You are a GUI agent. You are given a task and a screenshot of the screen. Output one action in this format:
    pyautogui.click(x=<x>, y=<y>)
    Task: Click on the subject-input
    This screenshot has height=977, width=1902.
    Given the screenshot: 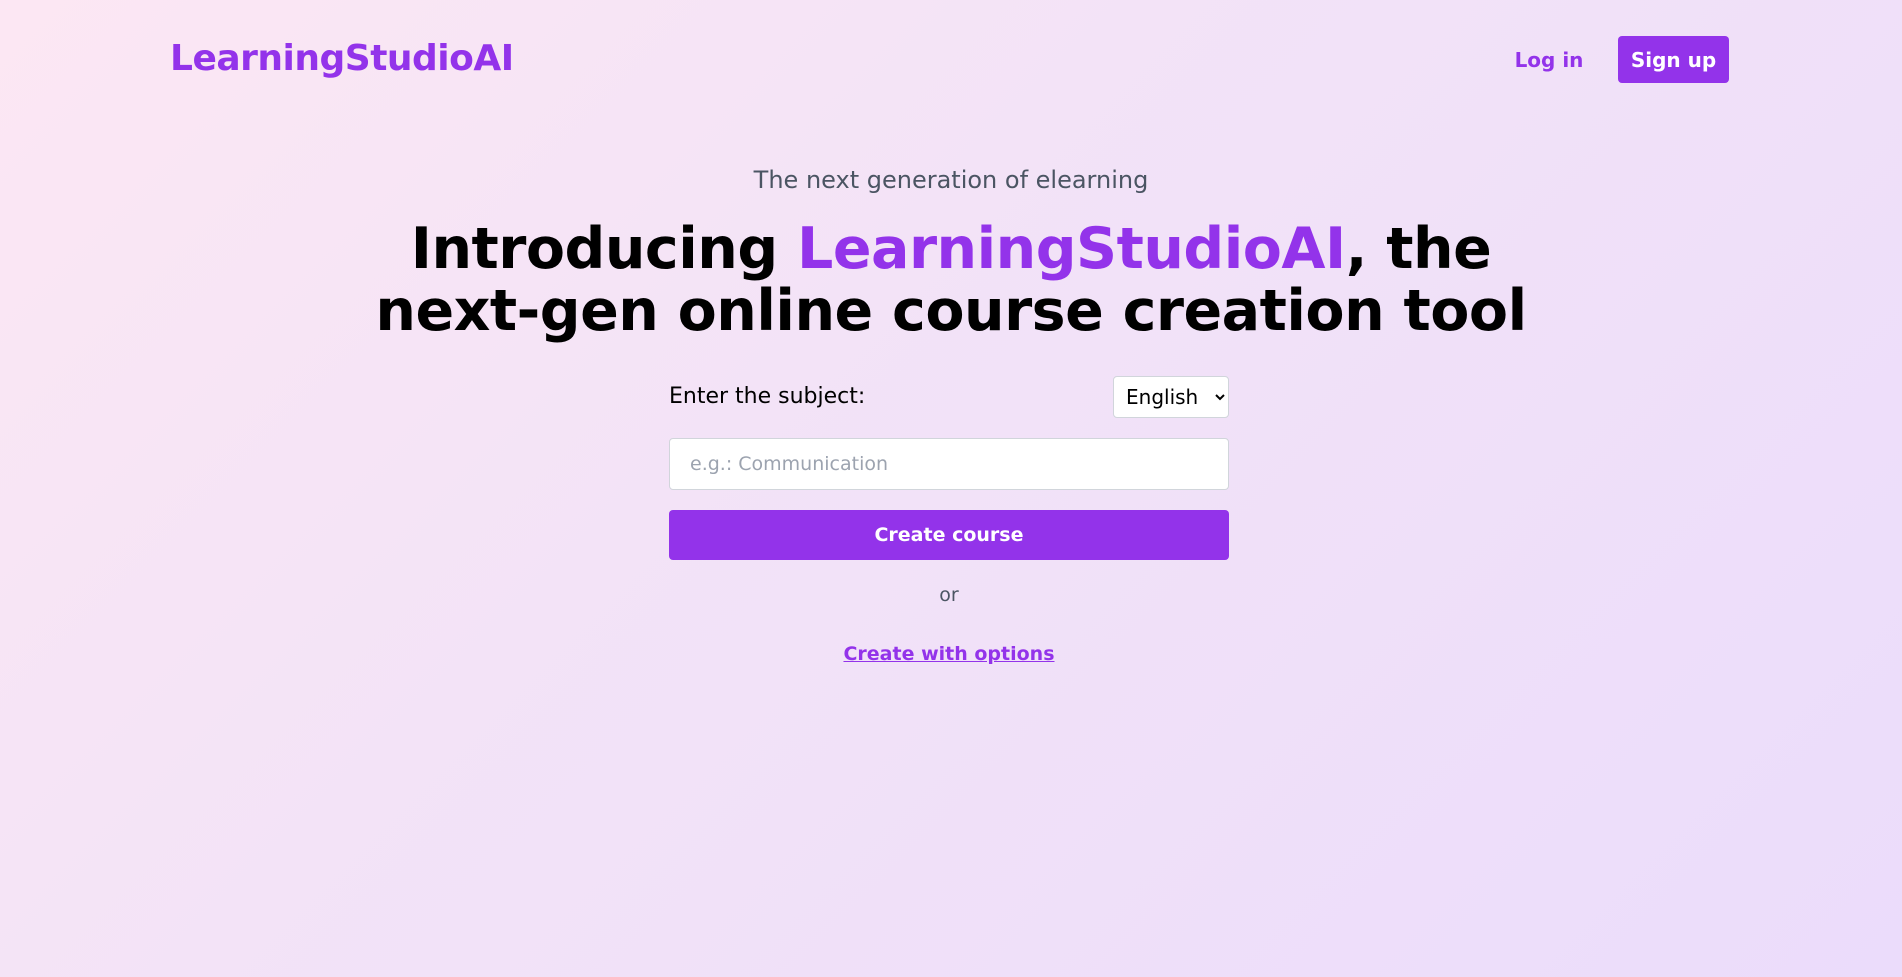 What is the action you would take?
    pyautogui.click(x=949, y=464)
    